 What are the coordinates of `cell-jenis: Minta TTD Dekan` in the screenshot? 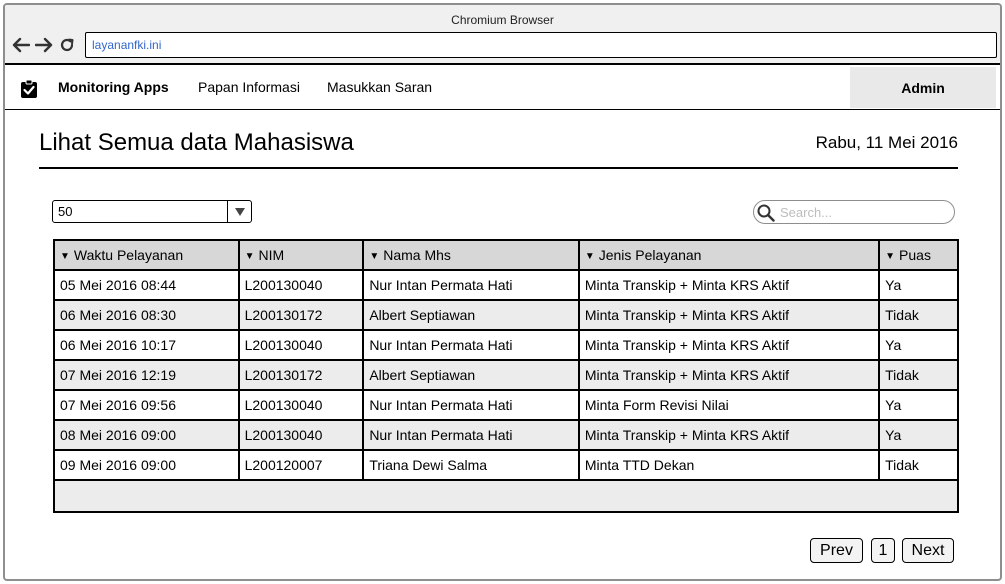 It's located at (729, 465).